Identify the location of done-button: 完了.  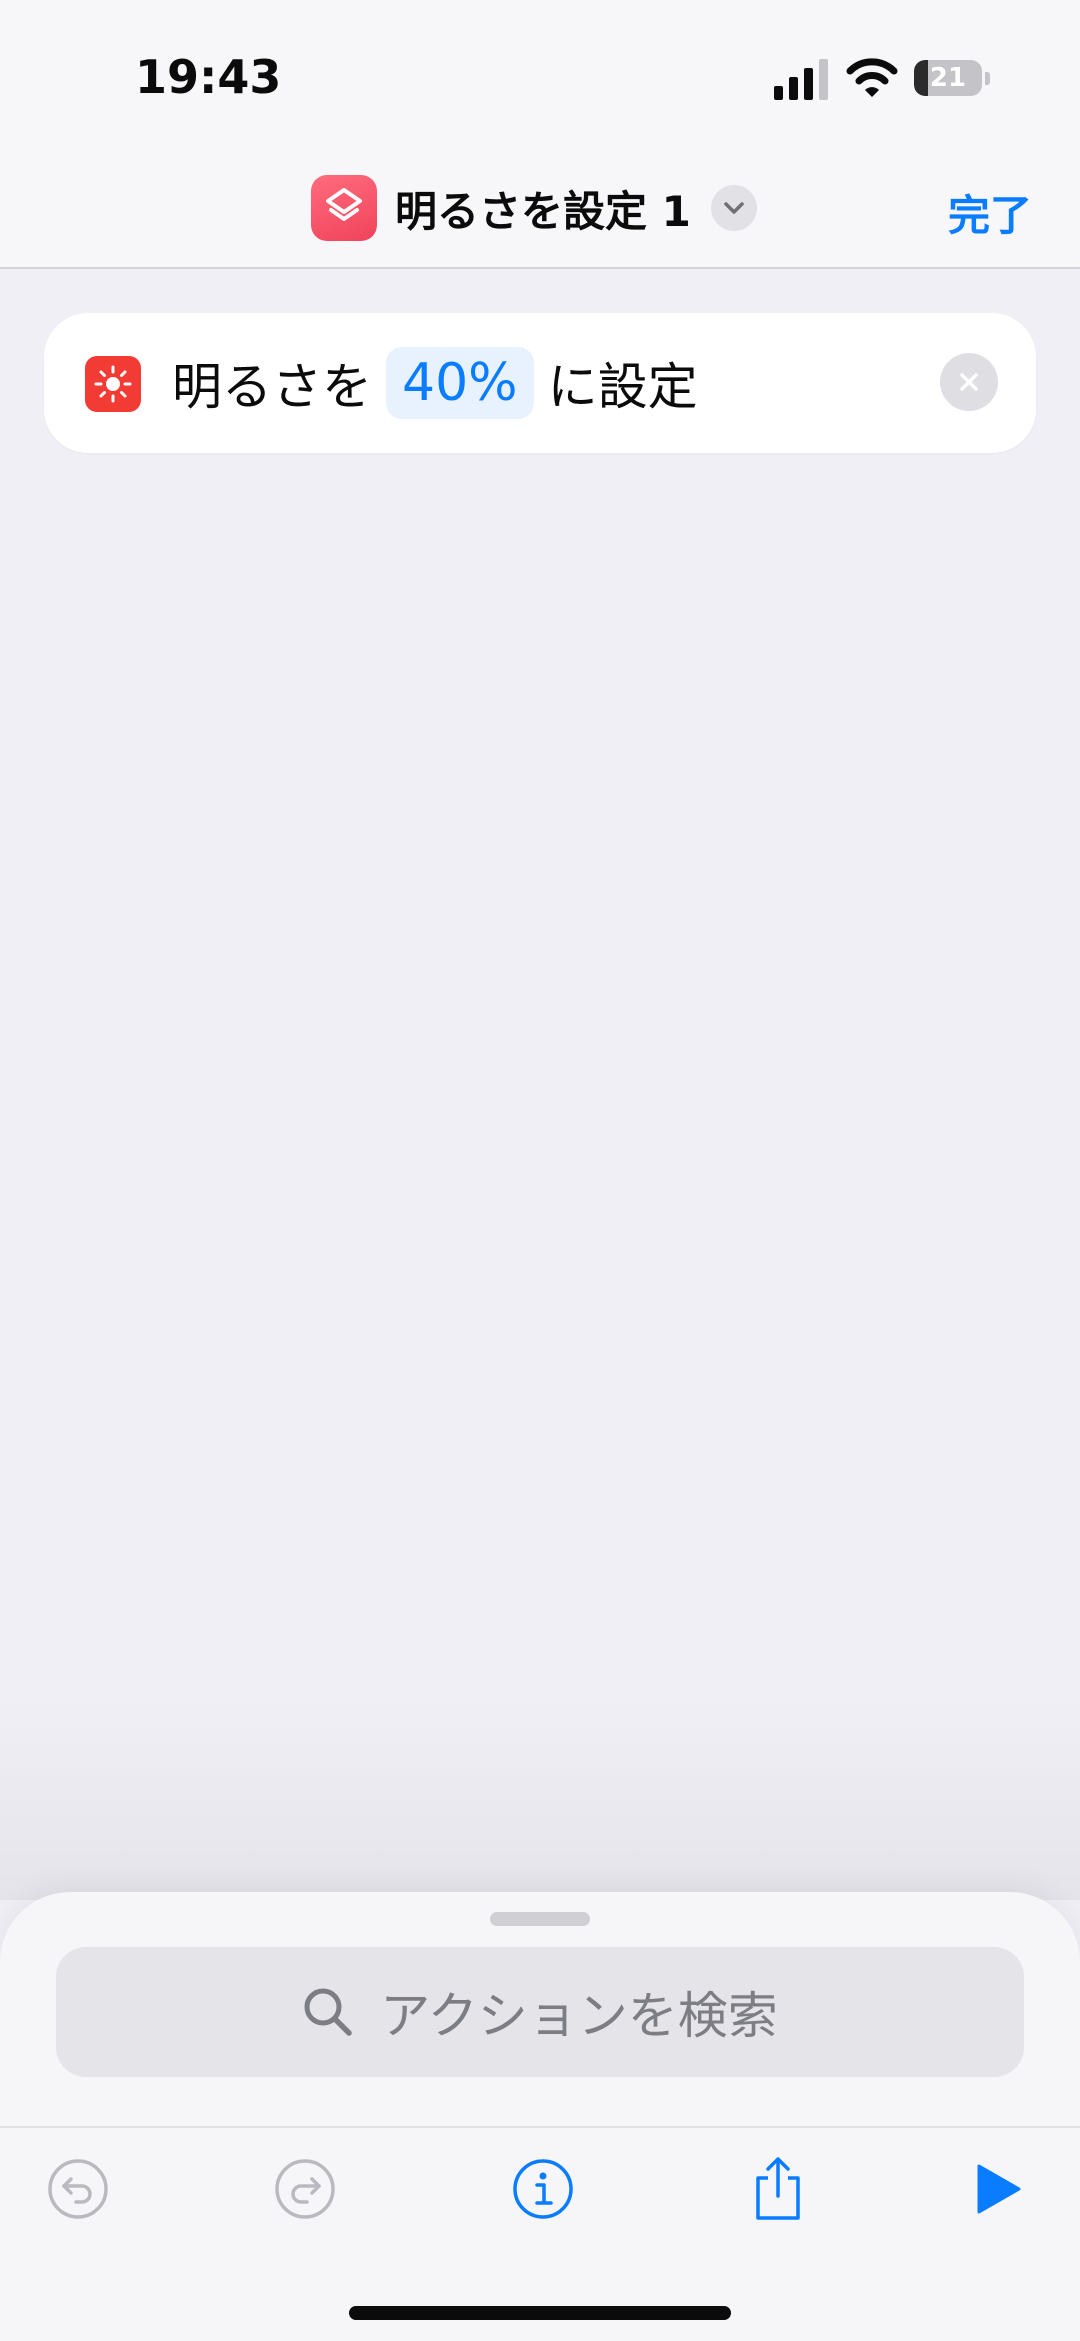
(990, 212).